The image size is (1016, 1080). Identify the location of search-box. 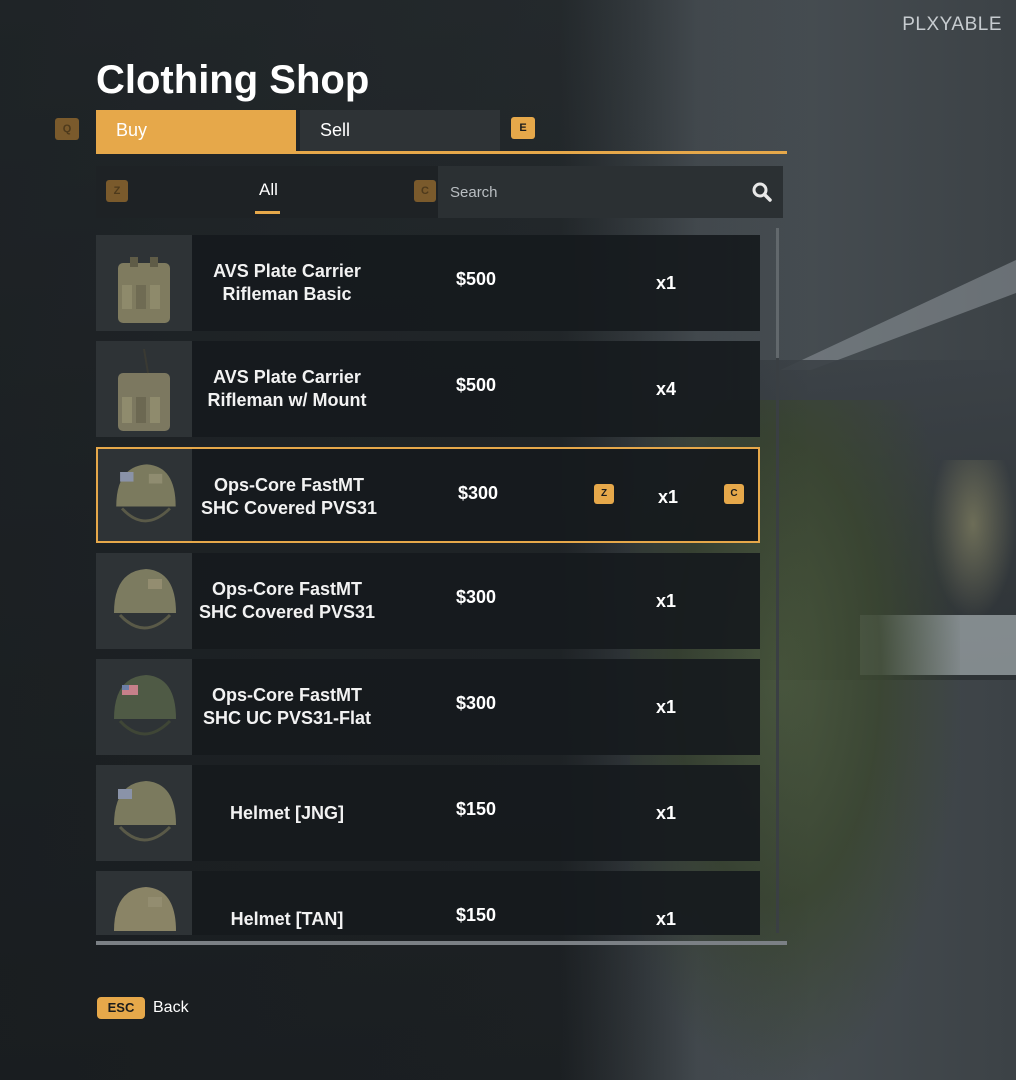
(610, 192).